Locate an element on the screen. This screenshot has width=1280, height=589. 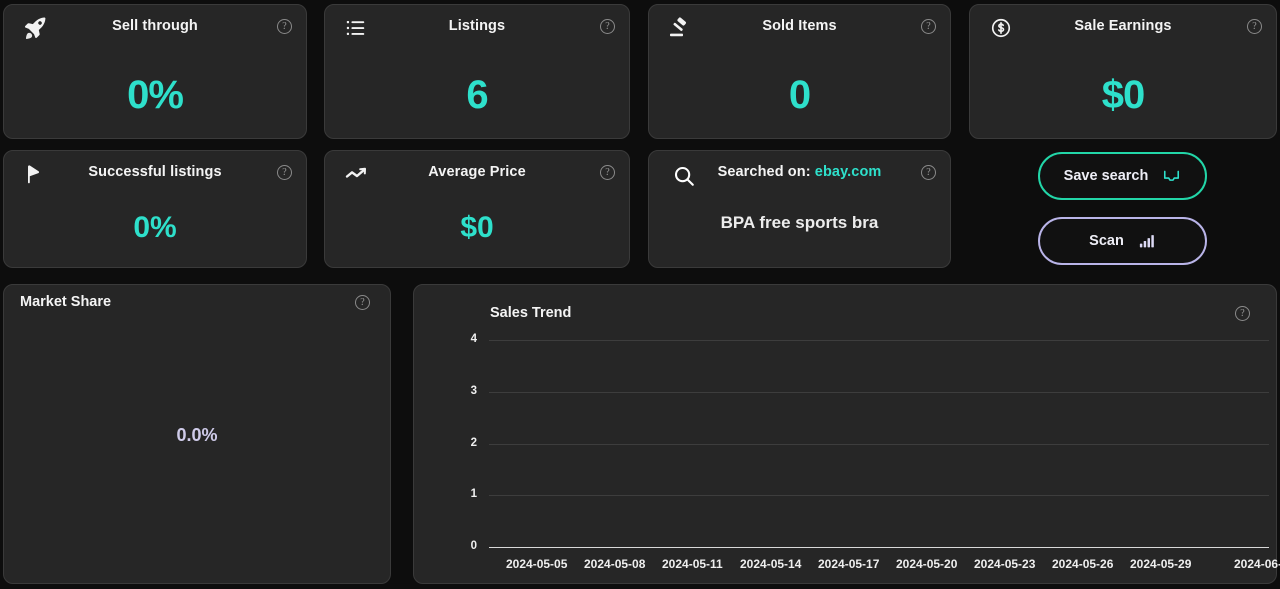
card-header: Sell through ? is located at coordinates (155, 25).